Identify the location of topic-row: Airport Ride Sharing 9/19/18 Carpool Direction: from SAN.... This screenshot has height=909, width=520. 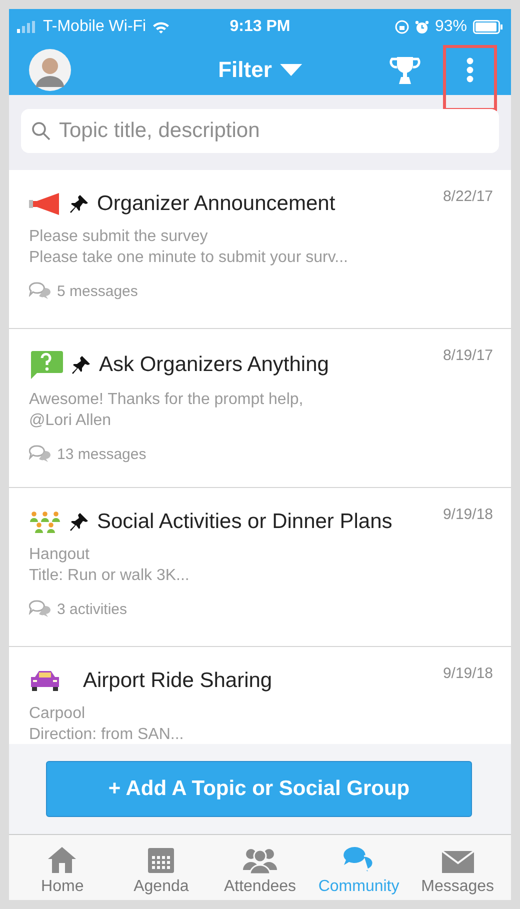
(260, 695).